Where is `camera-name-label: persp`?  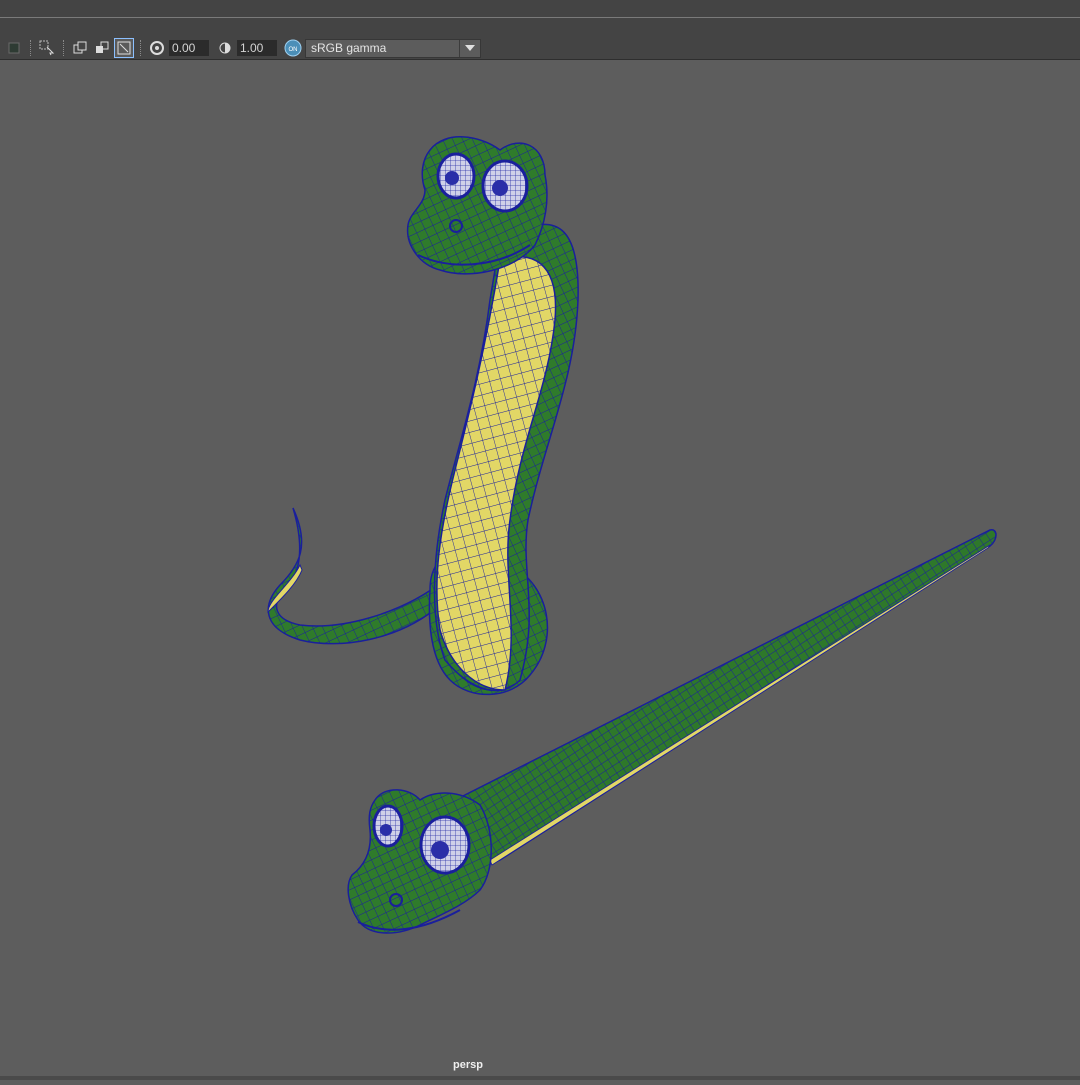
camera-name-label: persp is located at coordinates (468, 1065).